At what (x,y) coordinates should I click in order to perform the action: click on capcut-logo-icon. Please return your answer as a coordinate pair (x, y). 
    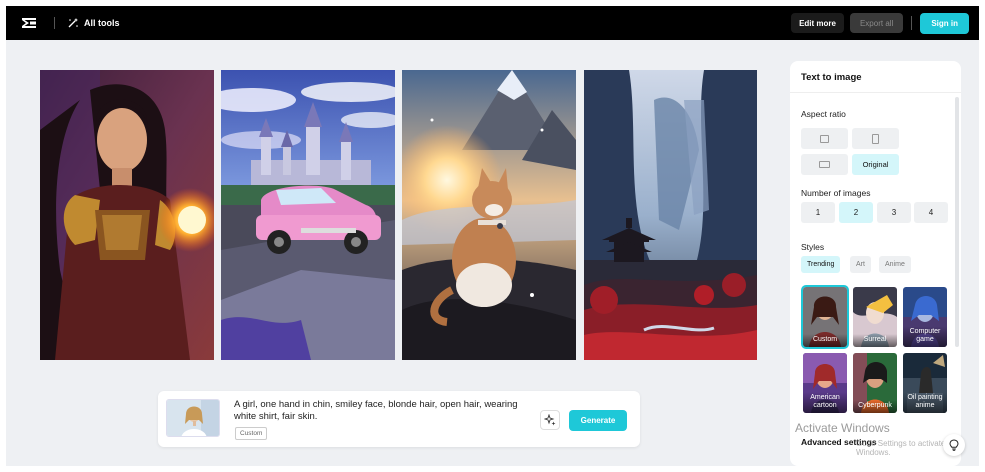
    Looking at the image, I should click on (29, 23).